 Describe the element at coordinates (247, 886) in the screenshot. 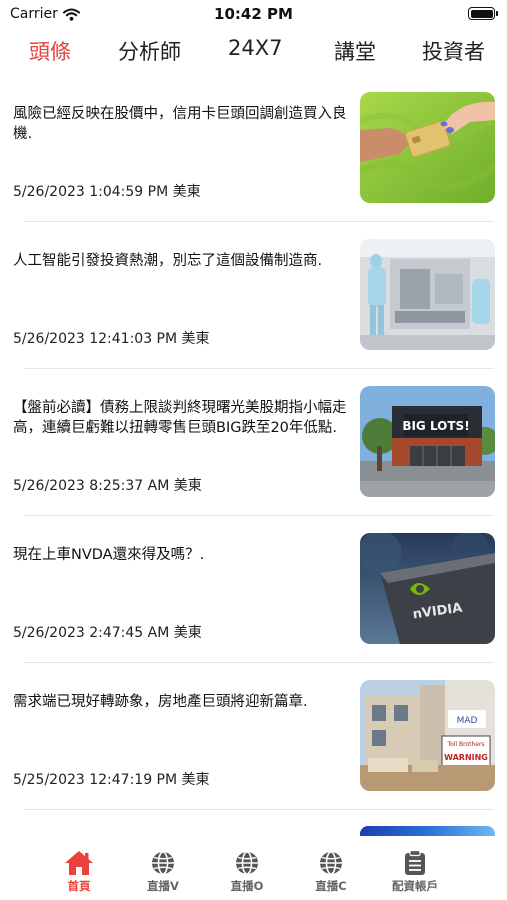

I see `tab-live-o-label: 直播O` at that location.